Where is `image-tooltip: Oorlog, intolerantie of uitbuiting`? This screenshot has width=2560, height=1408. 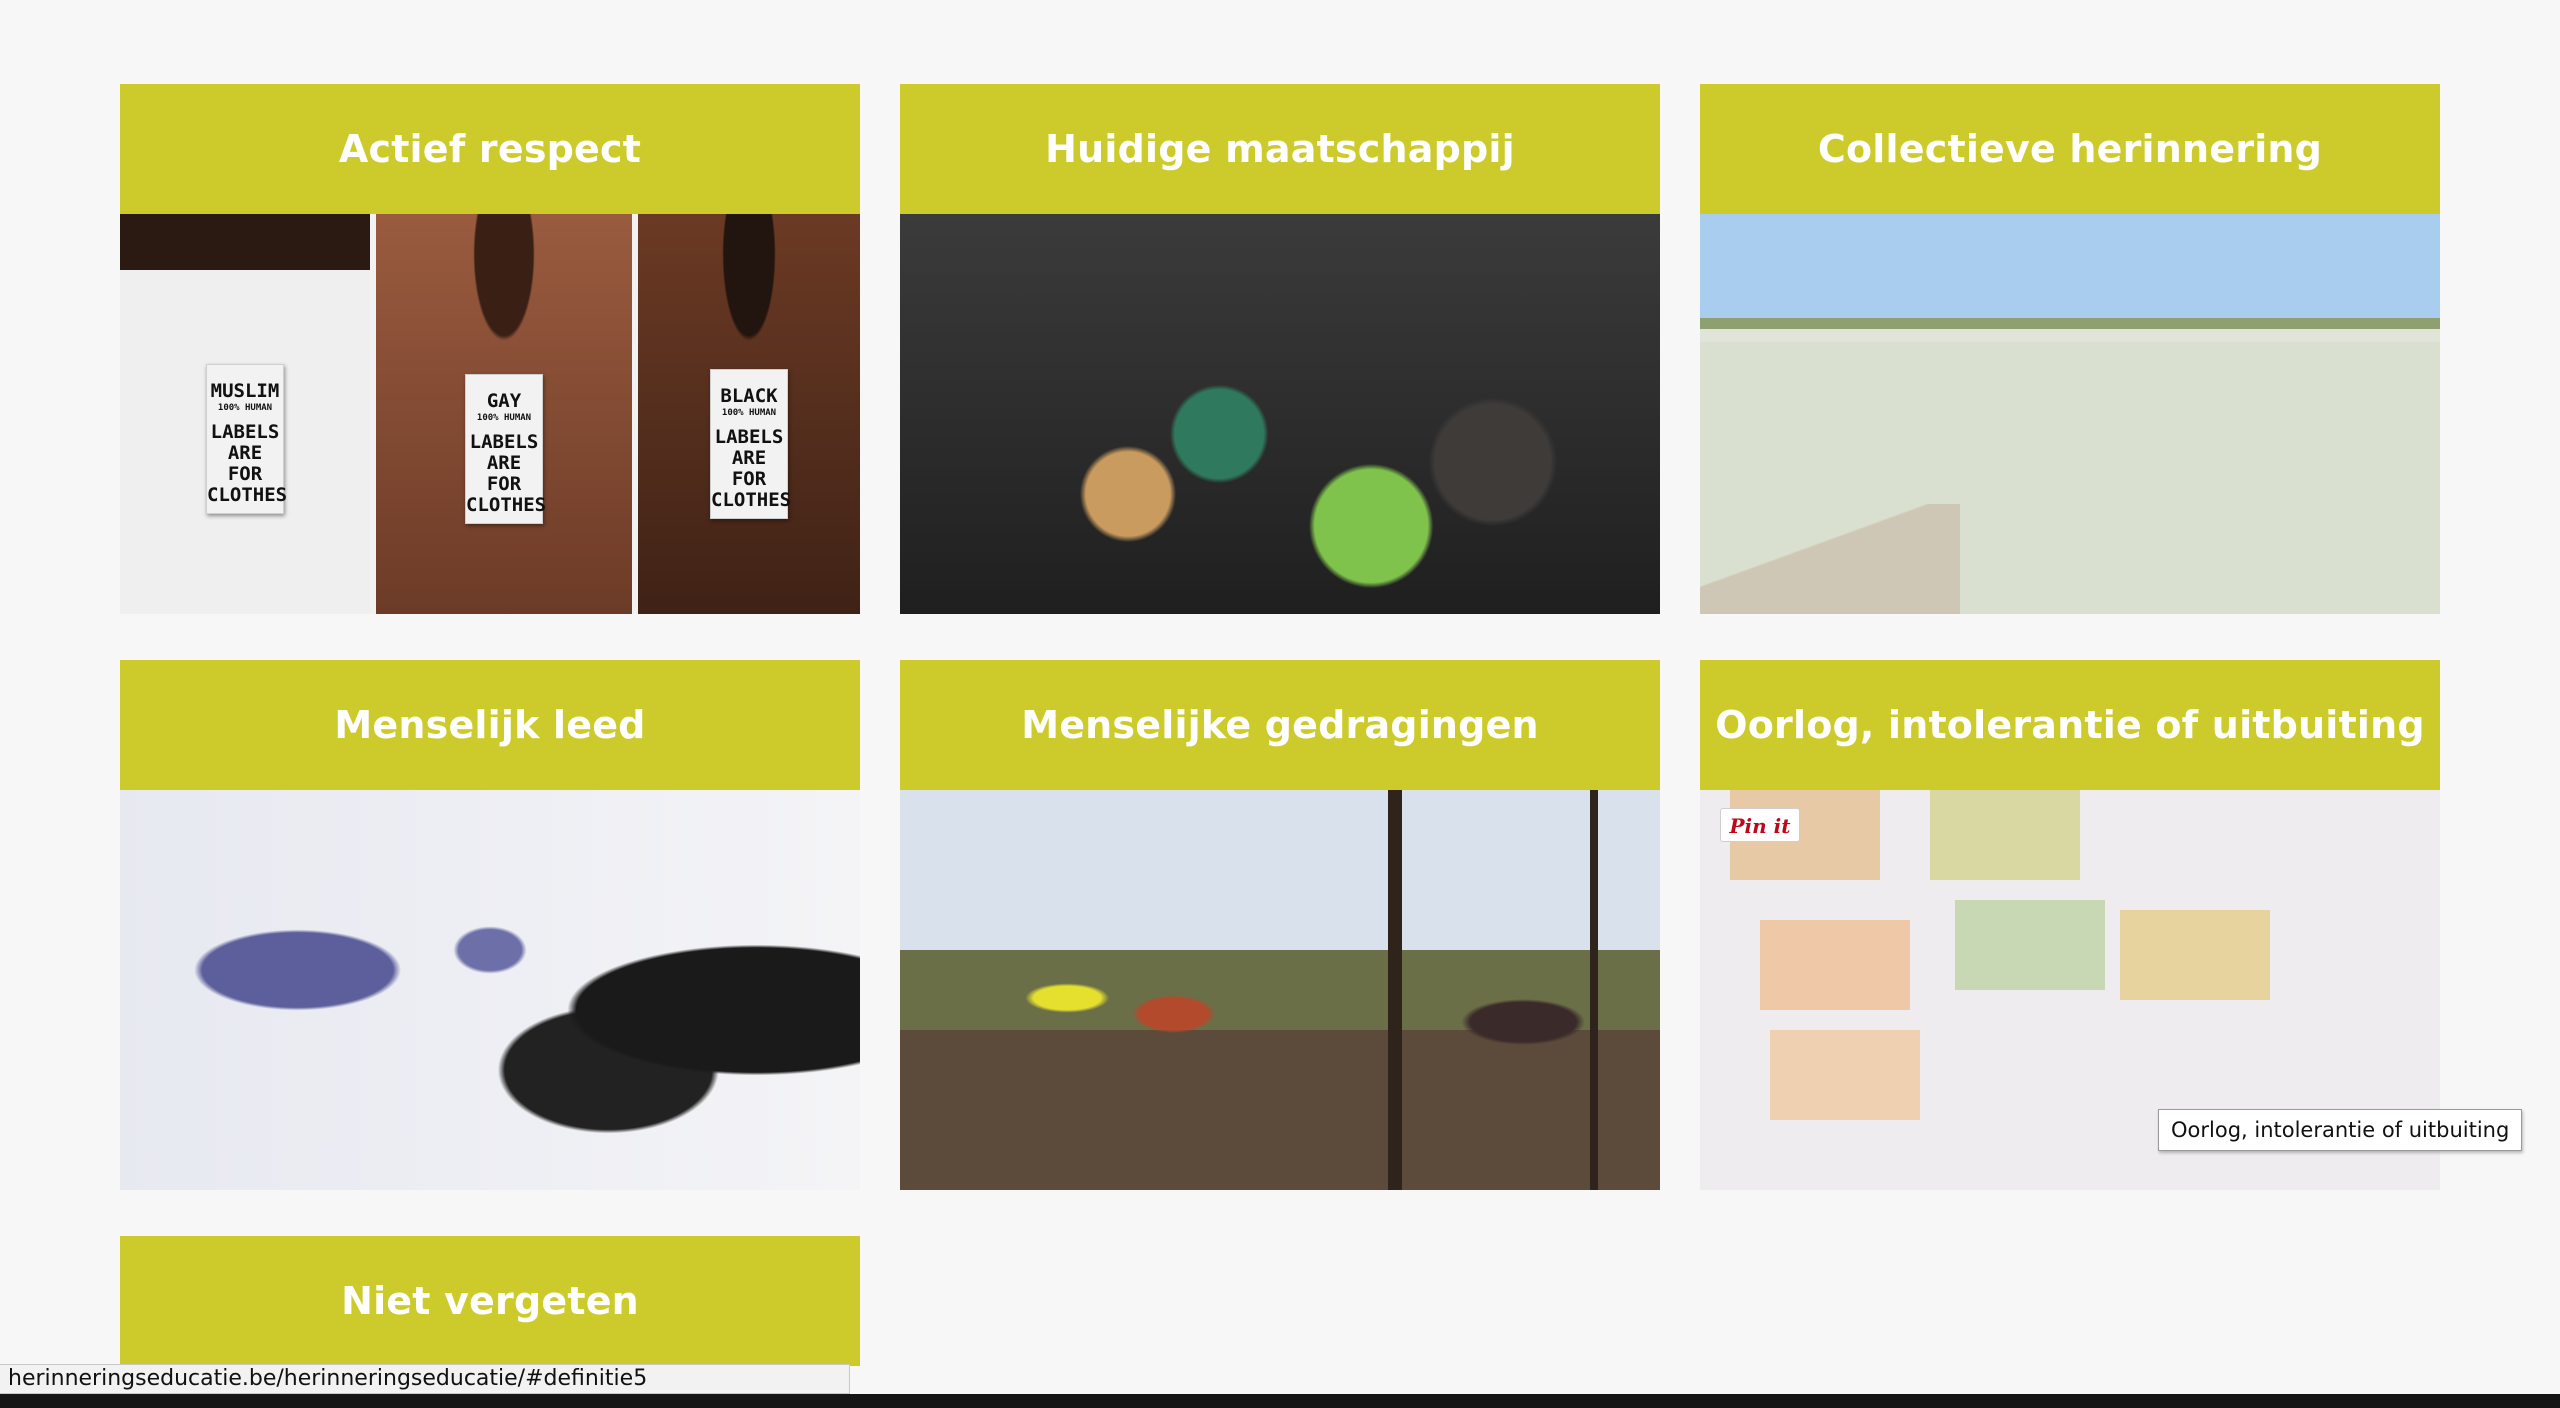
image-tooltip: Oorlog, intolerantie of uitbuiting is located at coordinates (2340, 1130).